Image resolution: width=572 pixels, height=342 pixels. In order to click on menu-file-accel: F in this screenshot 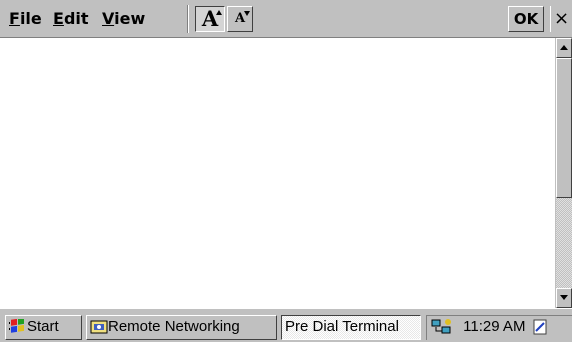, I will do `click(14, 18)`.